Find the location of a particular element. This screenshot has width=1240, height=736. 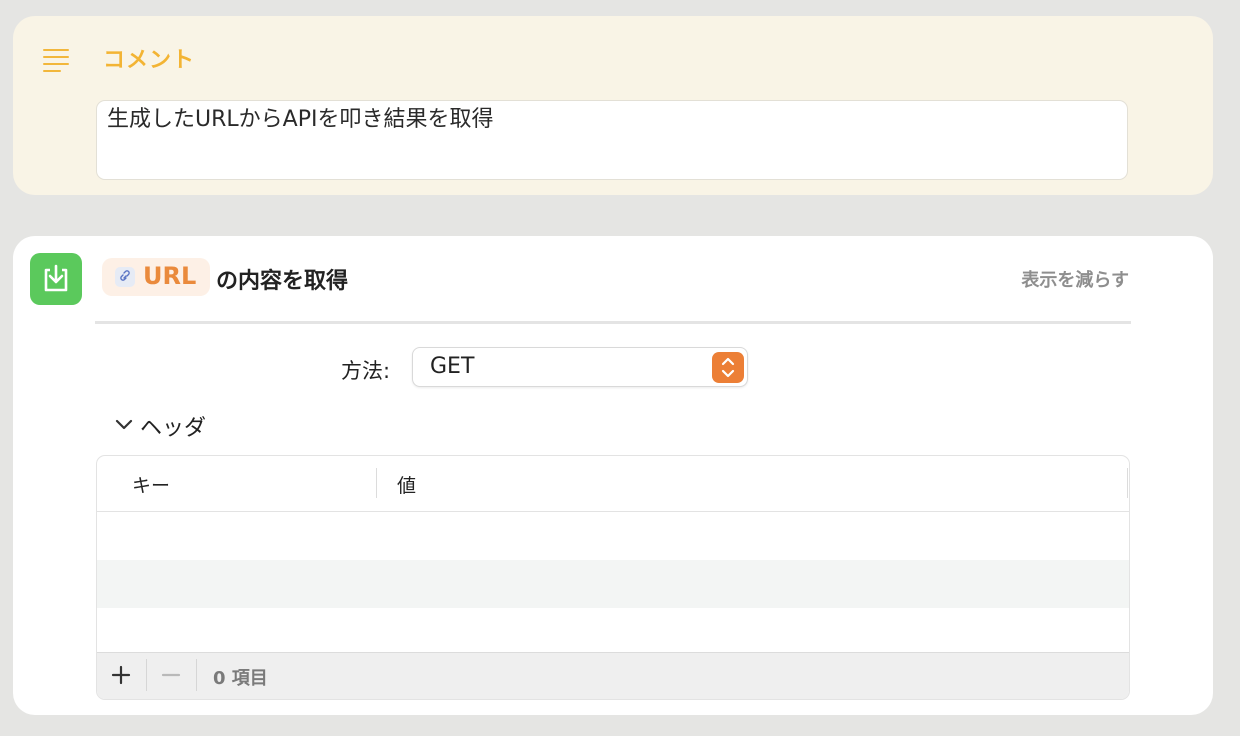

action-title: の内容を取得 is located at coordinates (282, 281).